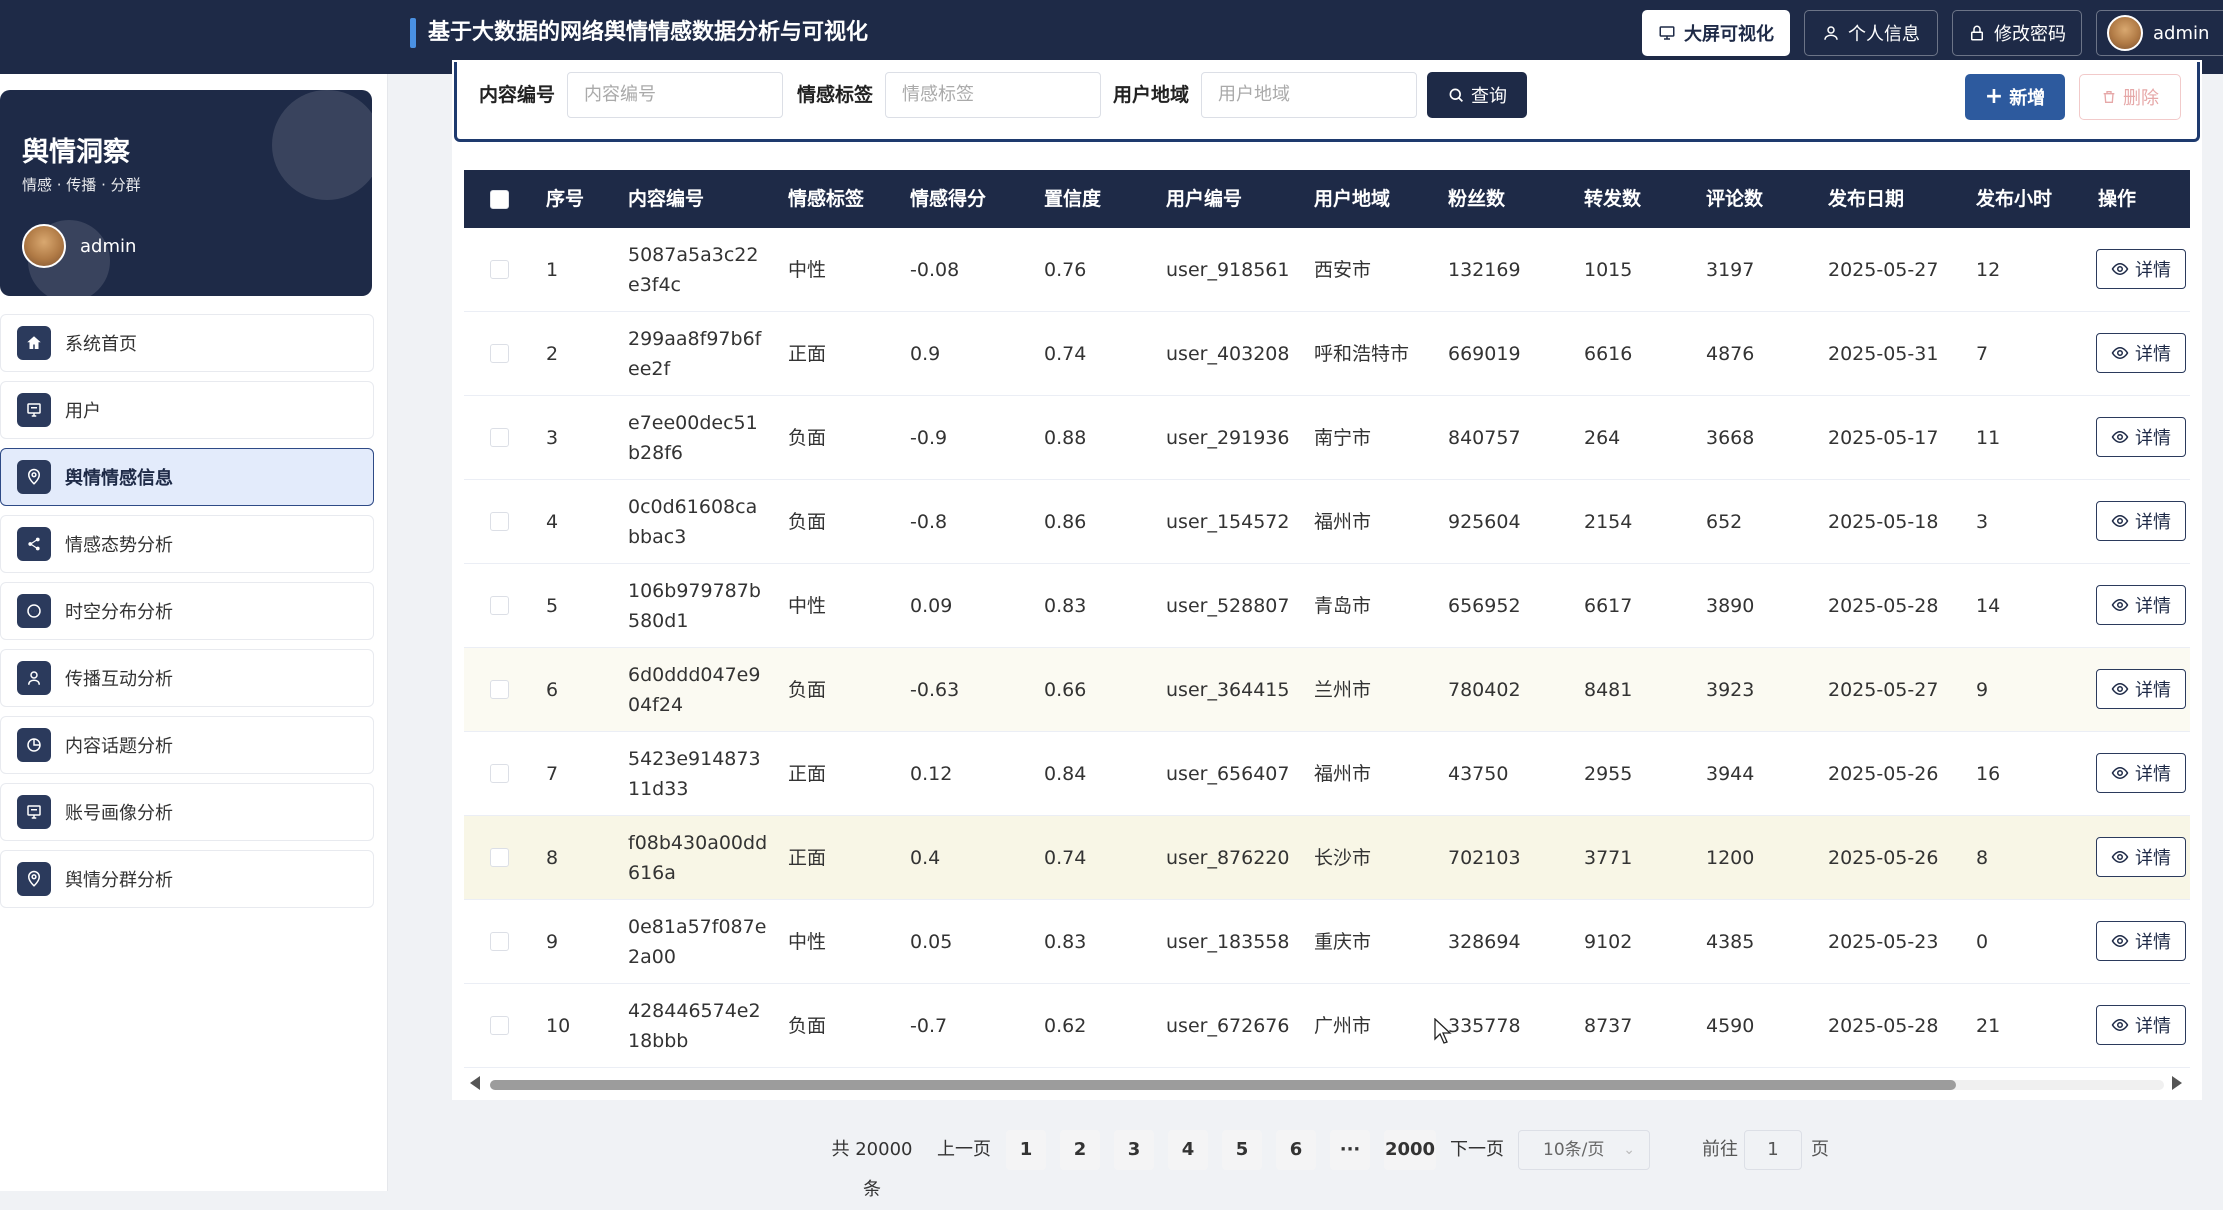 Image resolution: width=2223 pixels, height=1210 pixels. Describe the element at coordinates (1716, 33) in the screenshot. I see `bigscreen-button: 大屏可视化` at that location.